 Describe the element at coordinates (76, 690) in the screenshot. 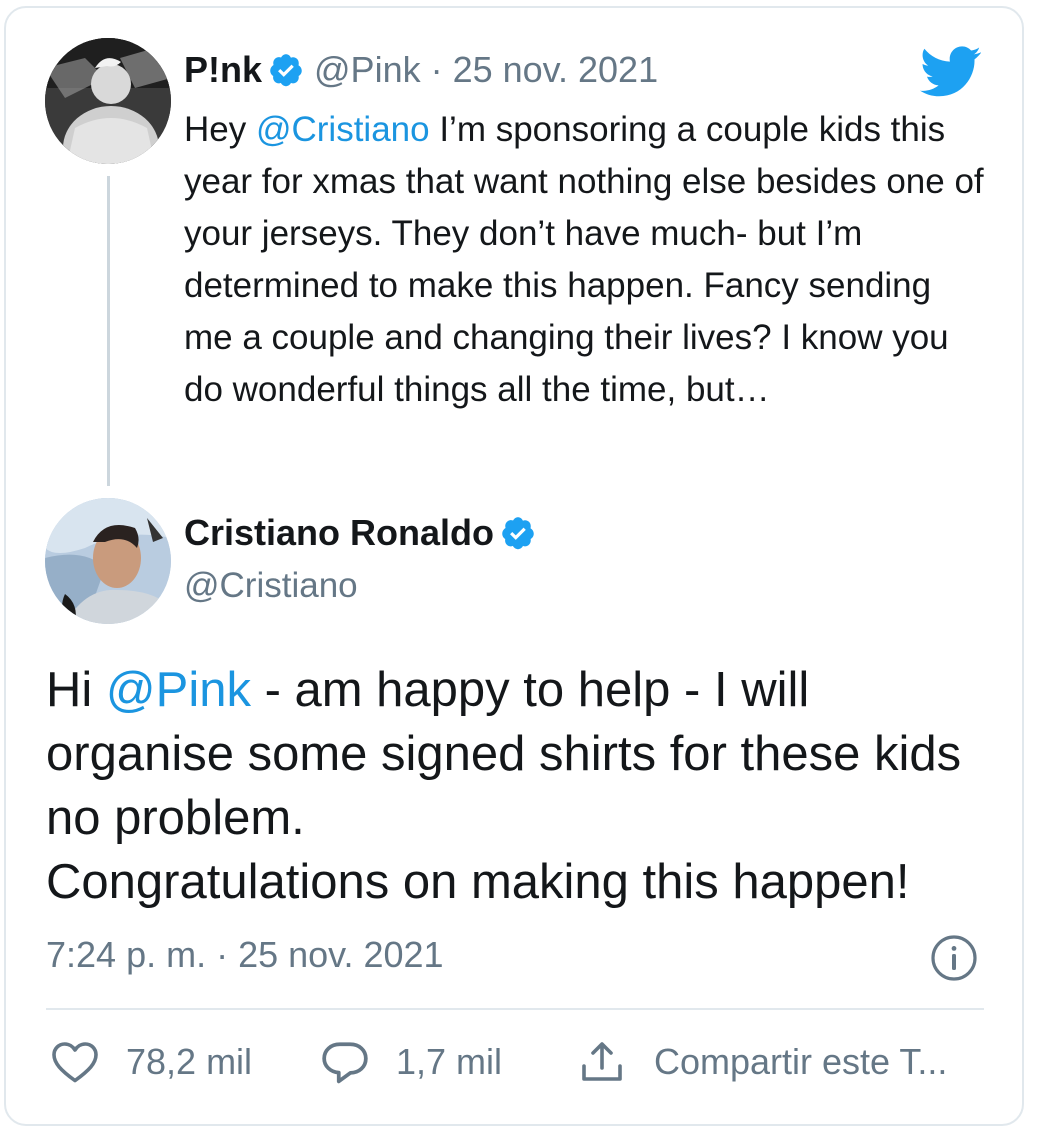

I see `tweet-text-intro: Hi` at that location.